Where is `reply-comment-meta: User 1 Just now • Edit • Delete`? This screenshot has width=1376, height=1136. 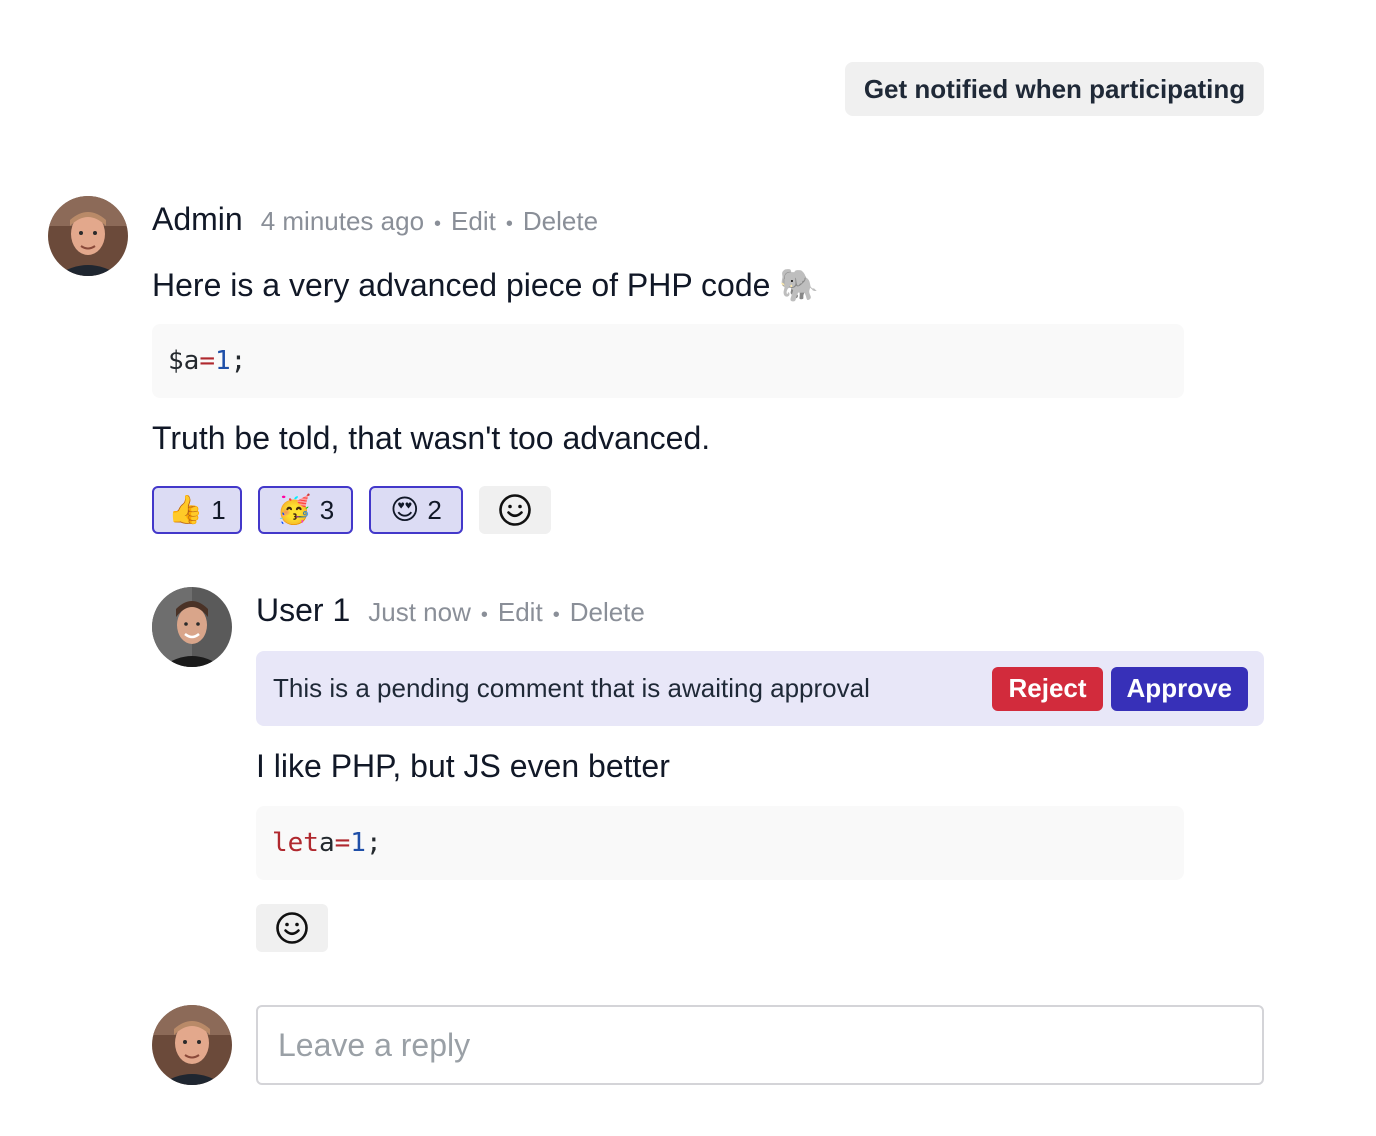 reply-comment-meta: User 1 Just now • Edit • Delete is located at coordinates (450, 610).